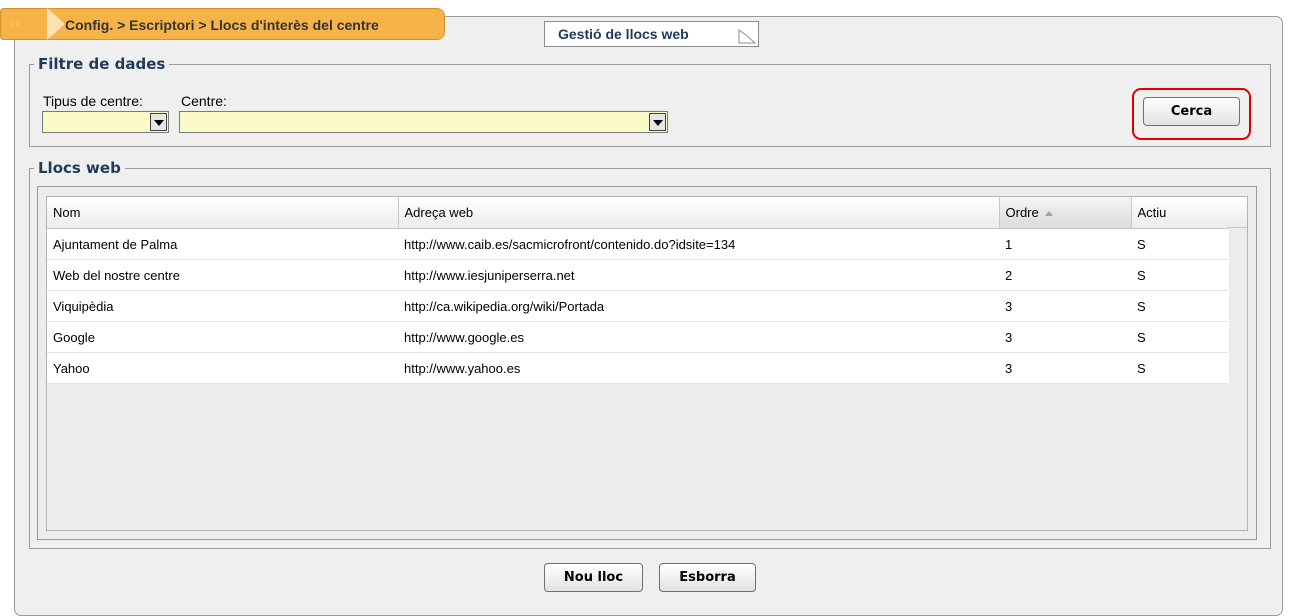 The height and width of the screenshot is (616, 1291). I want to click on cell-adreca: http://www.yahoo.es, so click(698, 368).